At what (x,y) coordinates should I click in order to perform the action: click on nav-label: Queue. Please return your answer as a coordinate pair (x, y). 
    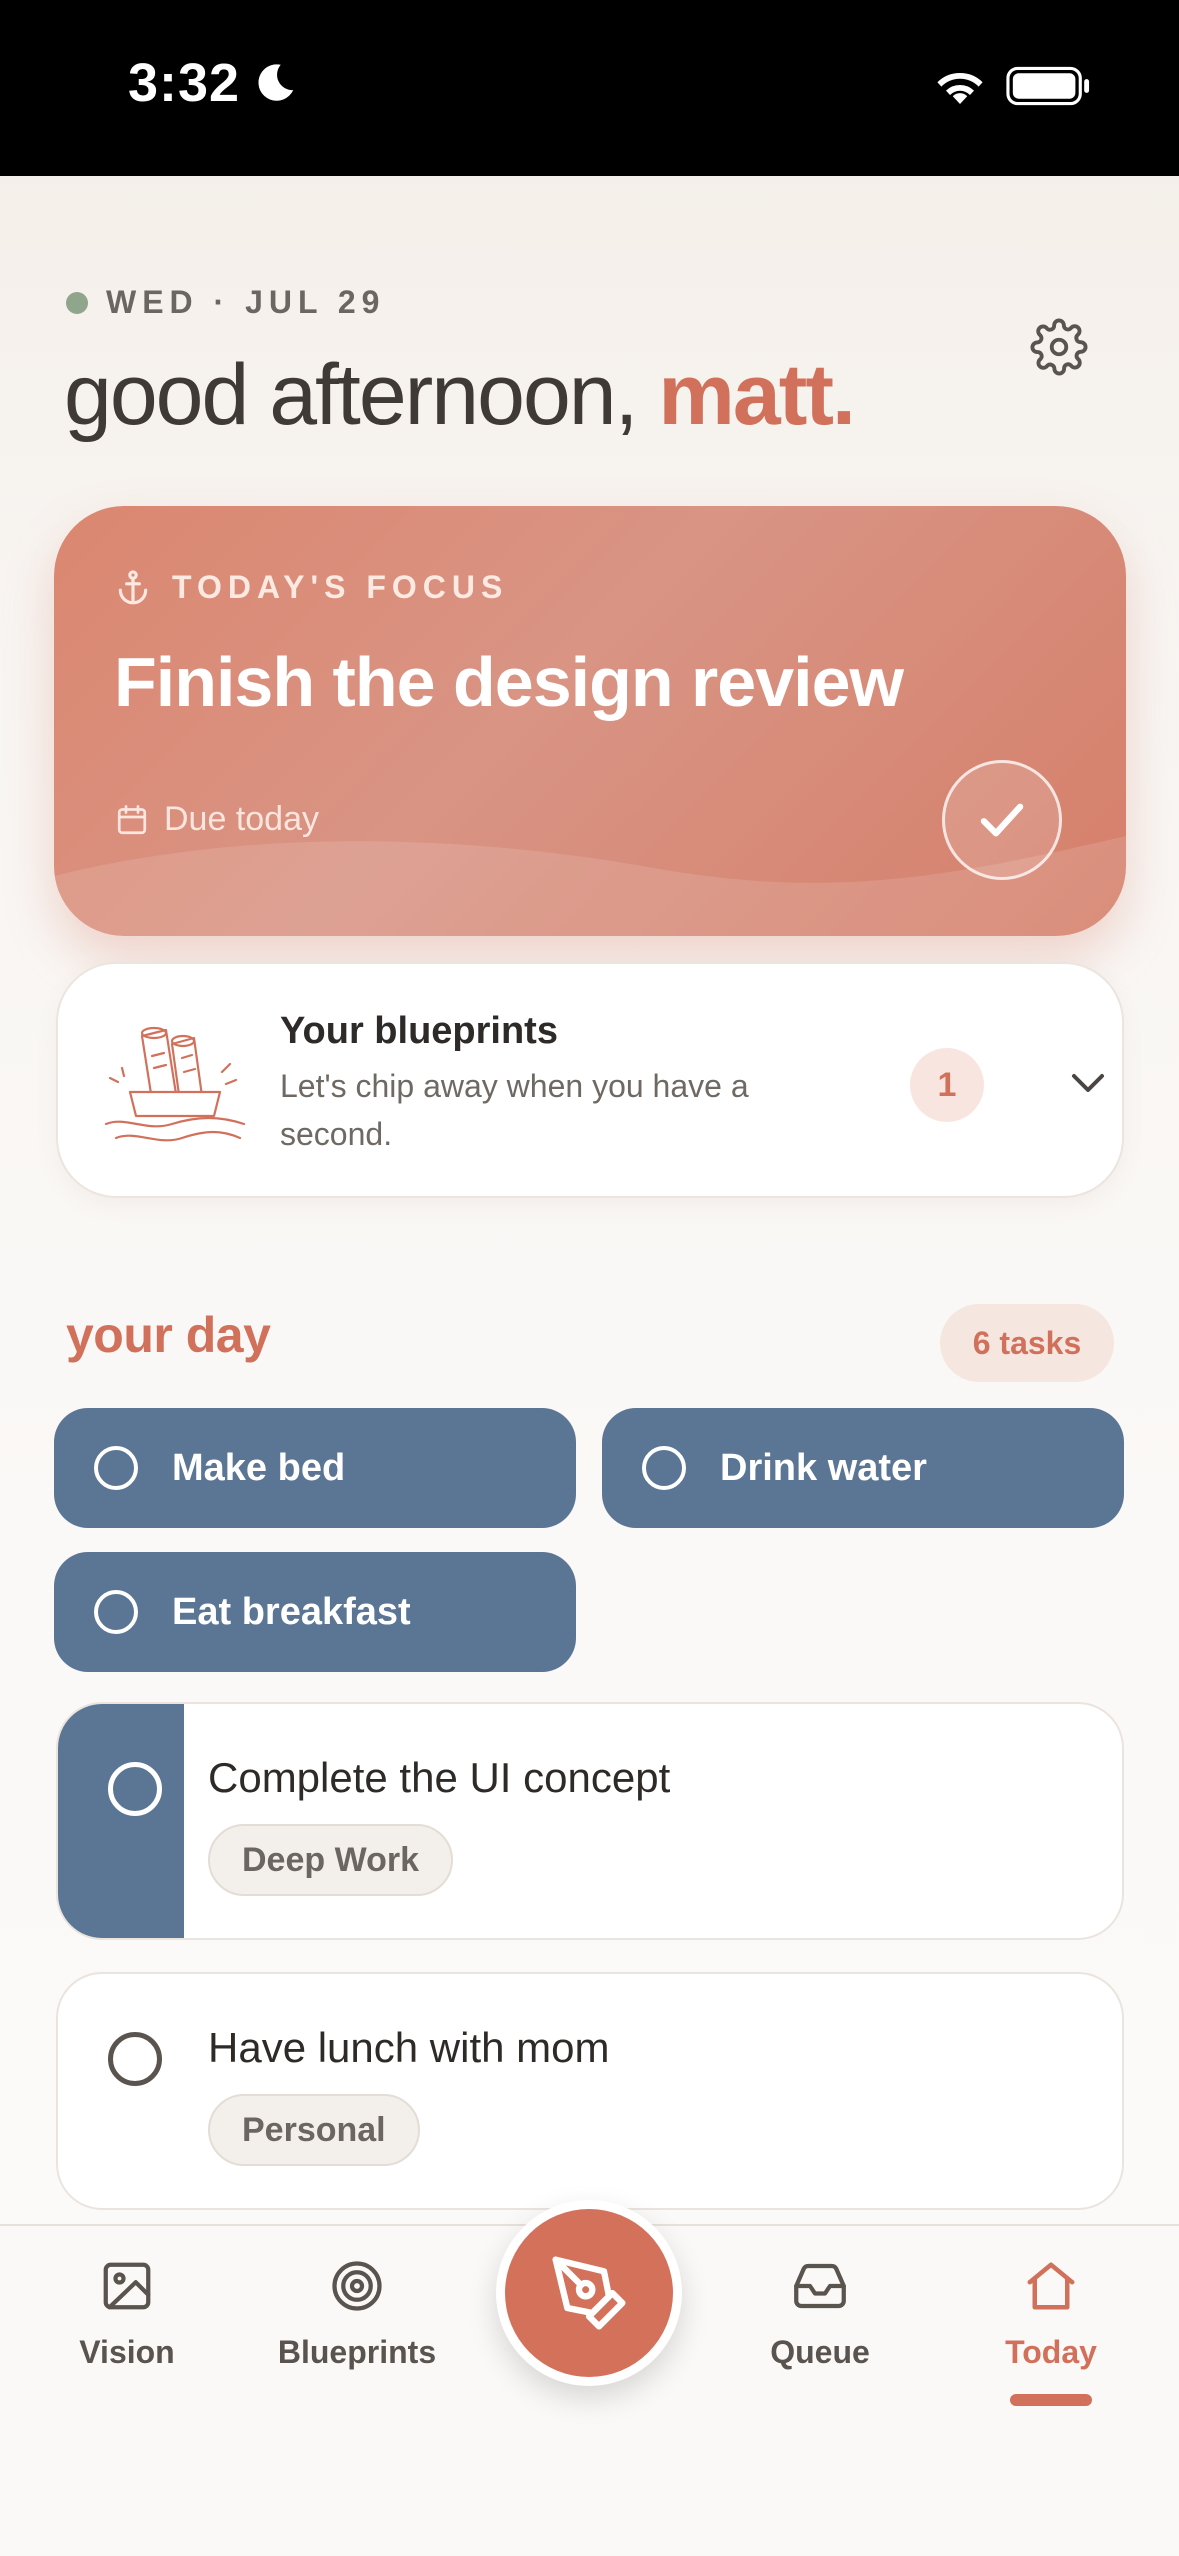
    Looking at the image, I should click on (820, 2352).